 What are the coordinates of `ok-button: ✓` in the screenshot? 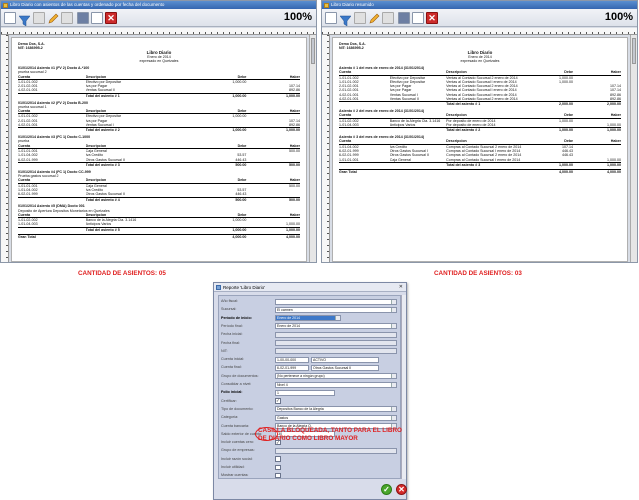 It's located at (386, 489).